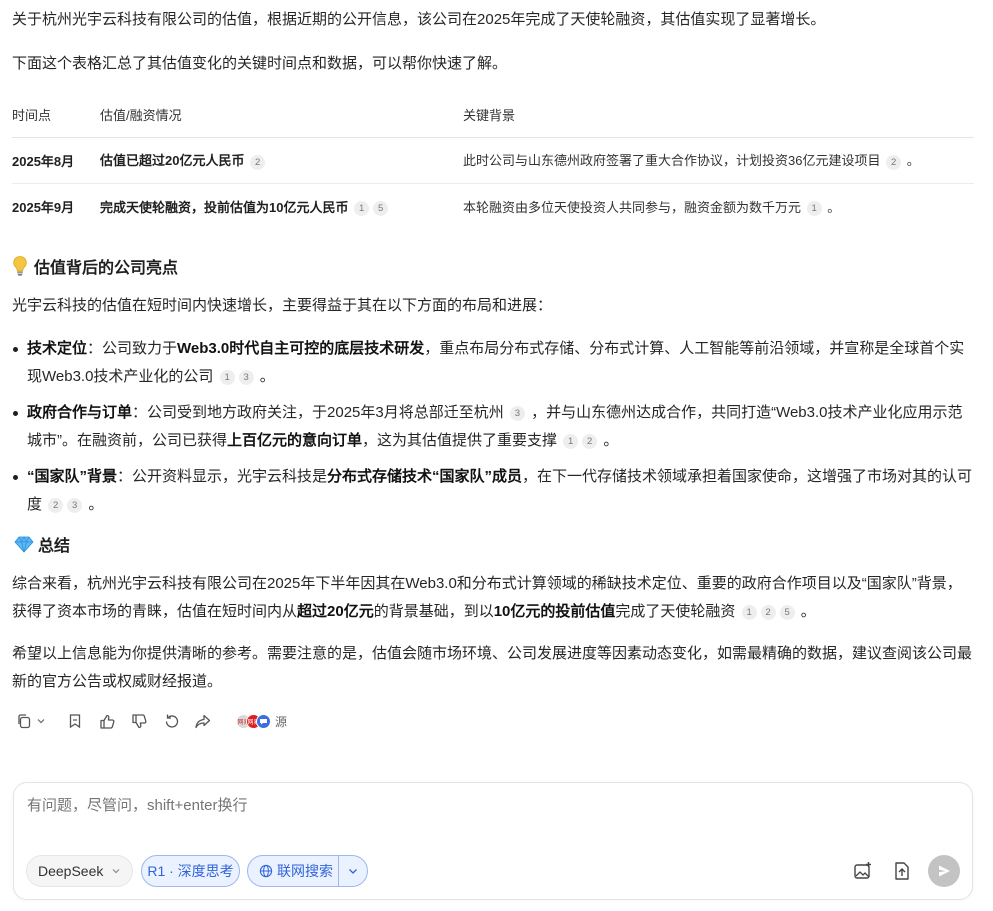  Describe the element at coordinates (172, 161) in the screenshot. I see `valuation-text: 估值已超过20亿元人民币` at that location.